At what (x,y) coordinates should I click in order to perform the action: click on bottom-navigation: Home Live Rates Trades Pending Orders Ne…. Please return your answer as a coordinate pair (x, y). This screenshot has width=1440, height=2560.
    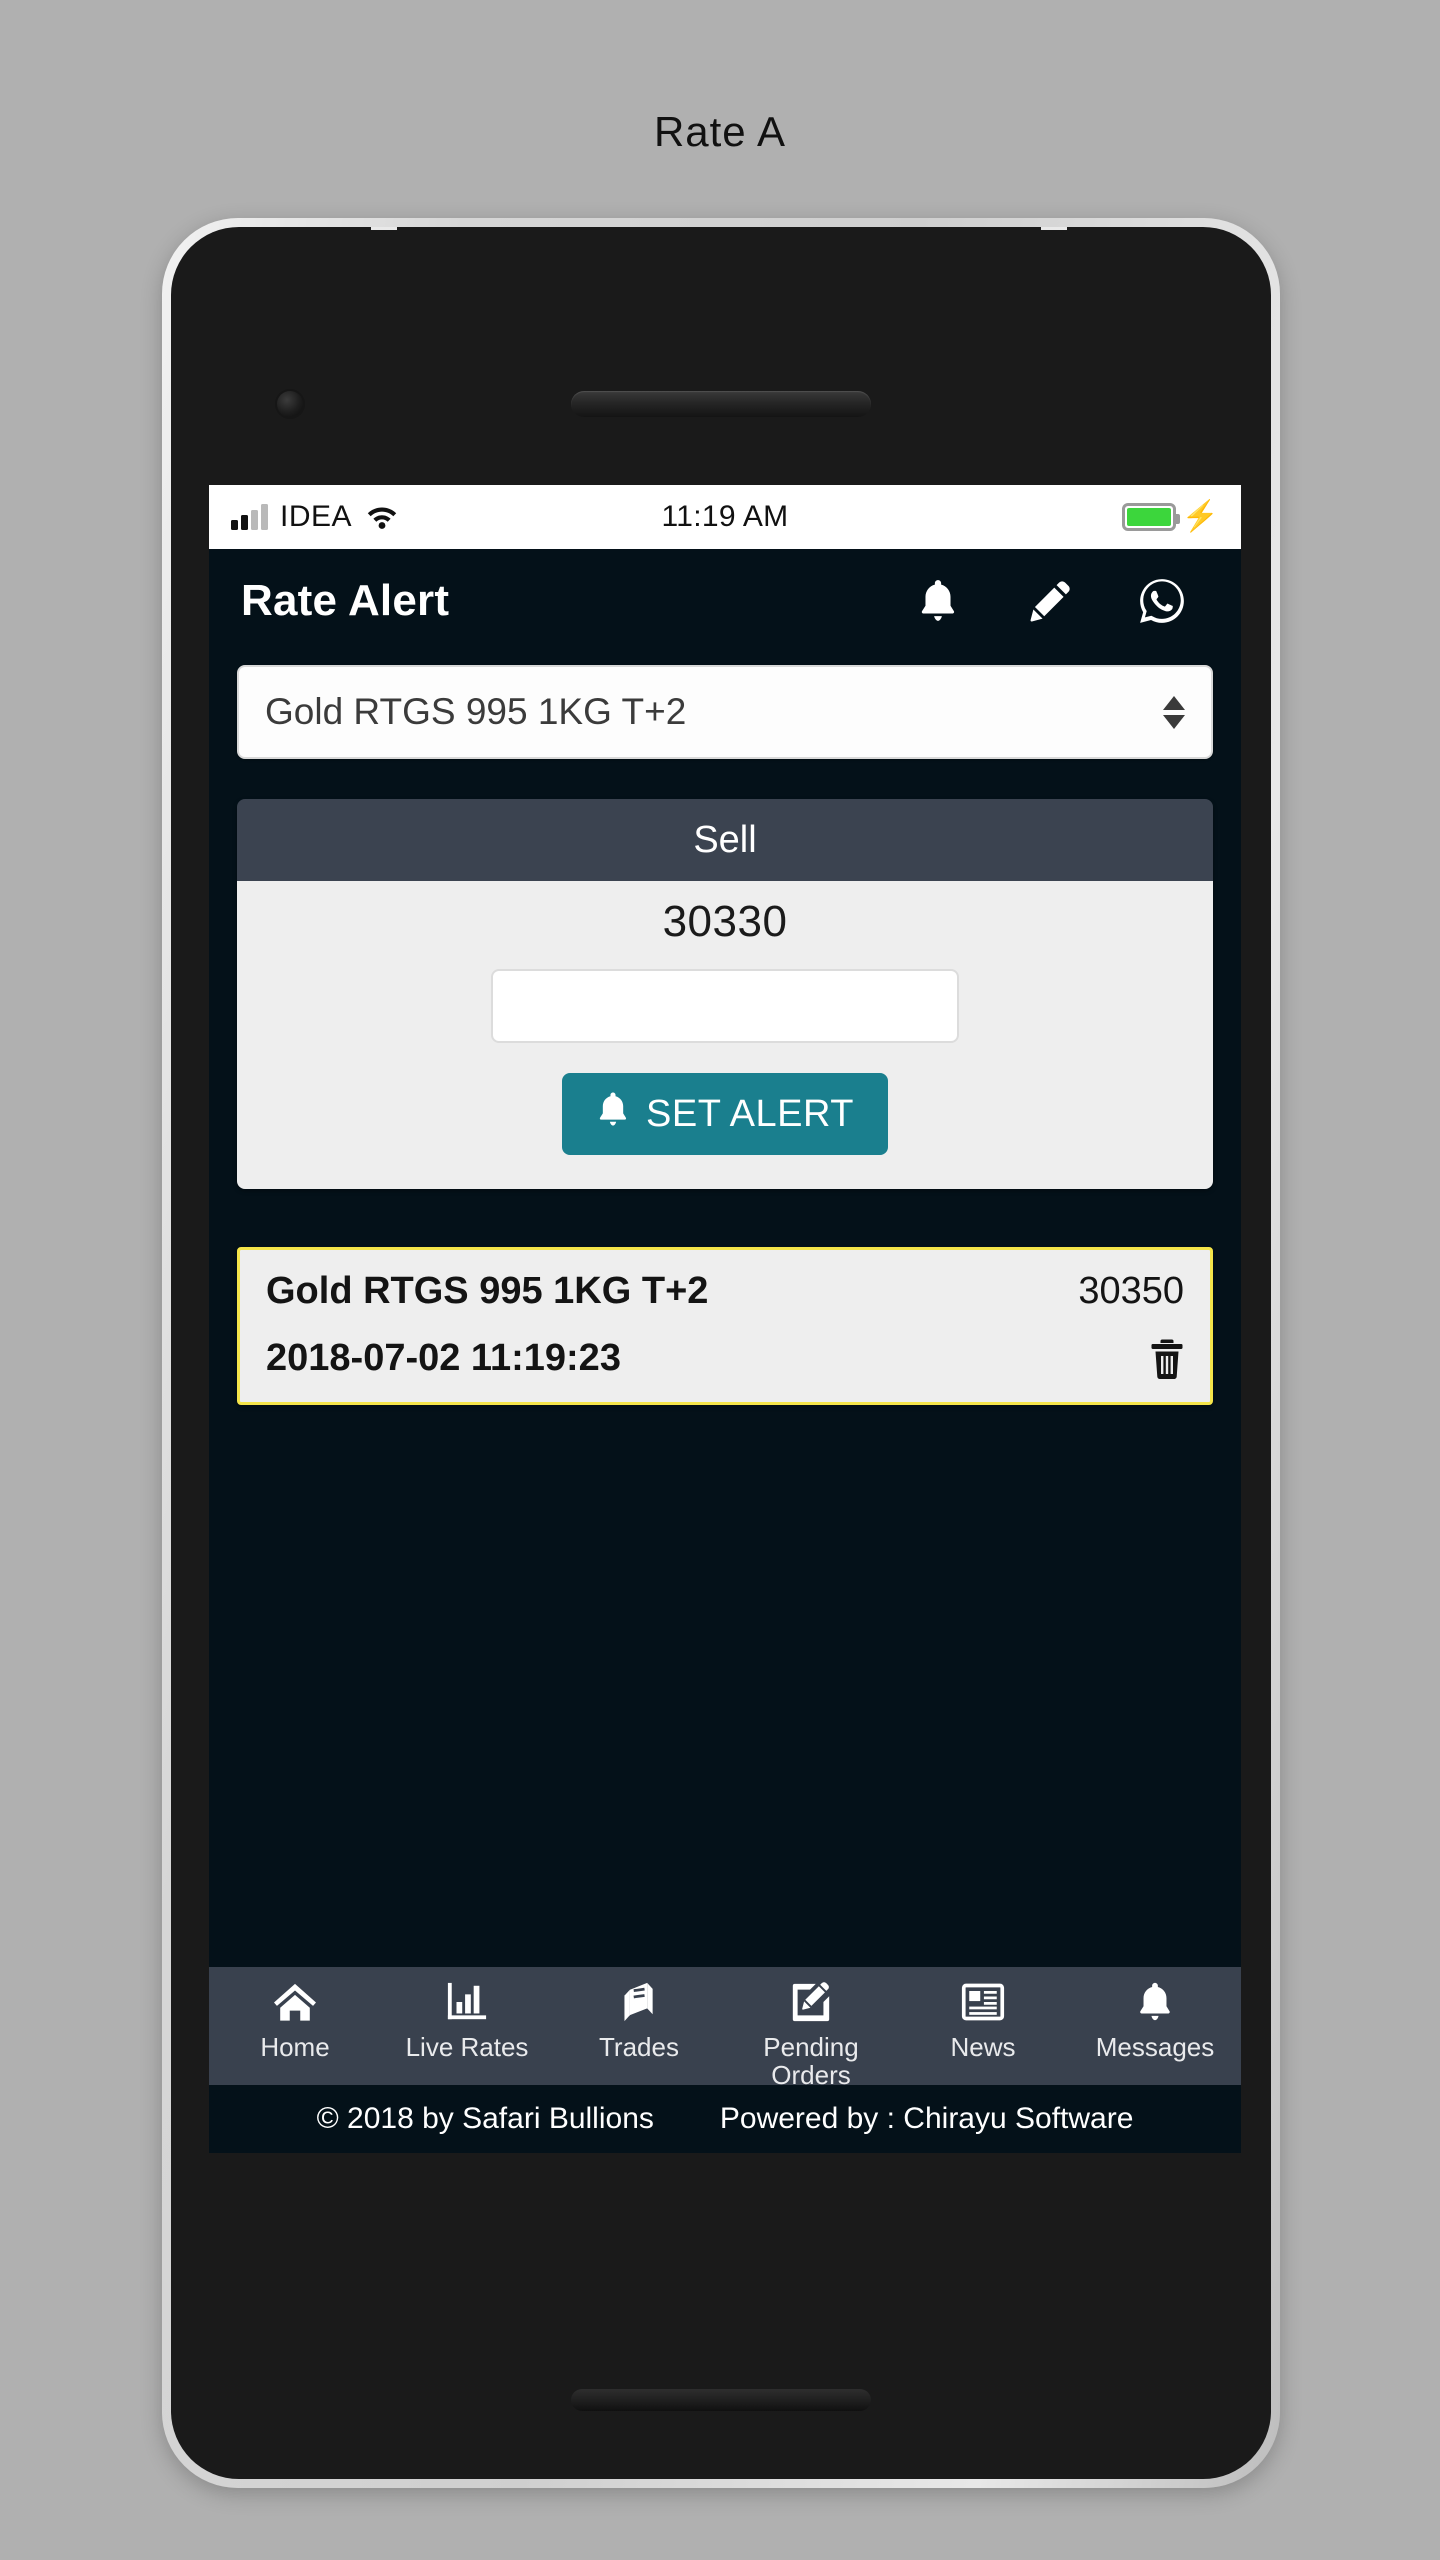
    Looking at the image, I should click on (725, 2028).